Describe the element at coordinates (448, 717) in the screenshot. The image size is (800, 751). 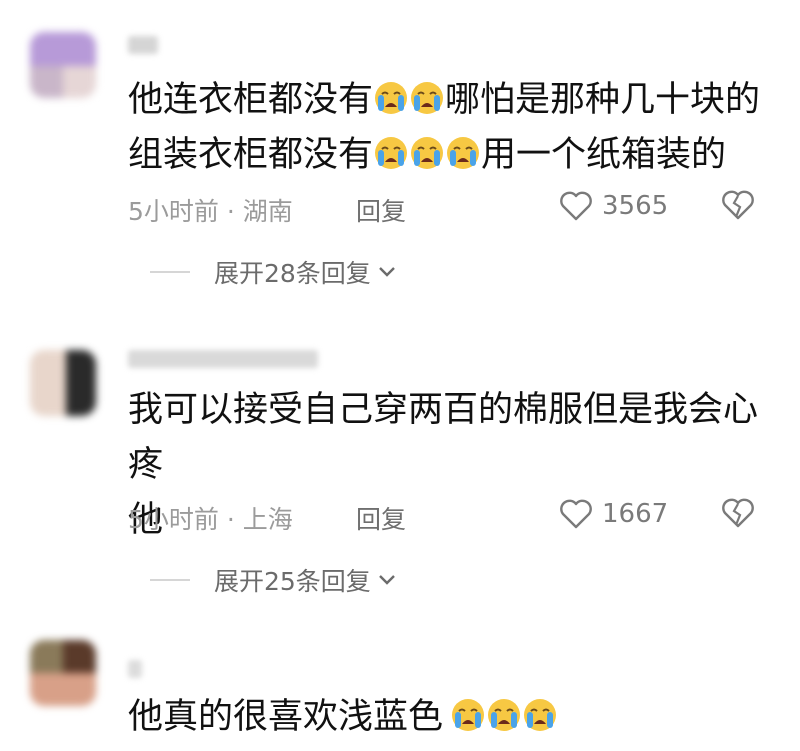
I see `comment-text: 他真的很喜欢浅蓝色` at that location.